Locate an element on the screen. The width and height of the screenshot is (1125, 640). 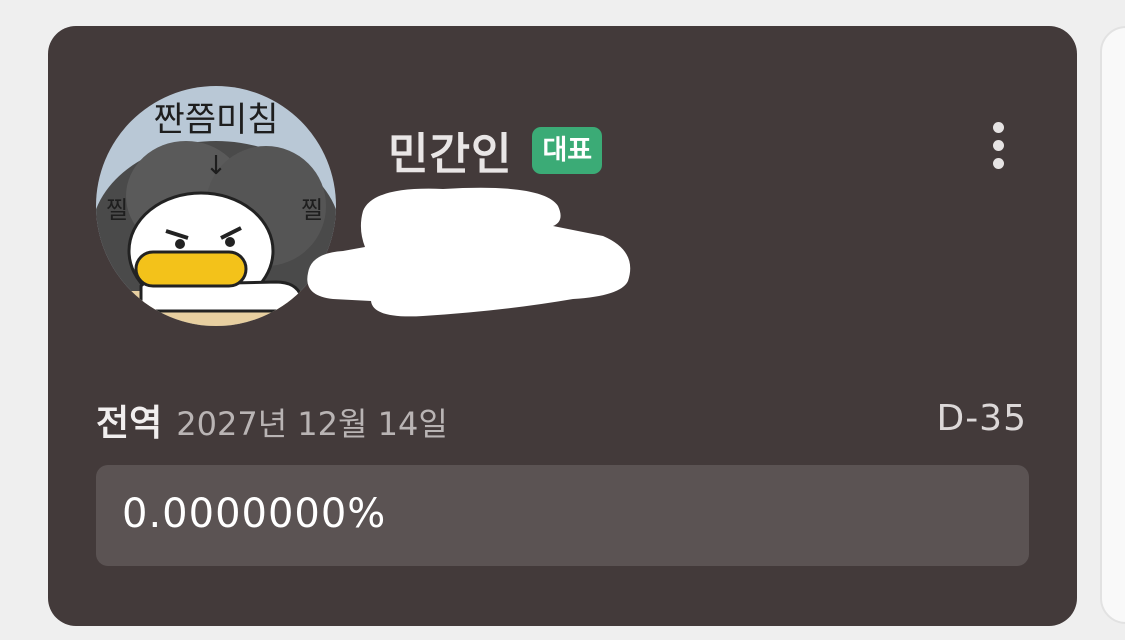
redaction-mark is located at coordinates (469, 252).